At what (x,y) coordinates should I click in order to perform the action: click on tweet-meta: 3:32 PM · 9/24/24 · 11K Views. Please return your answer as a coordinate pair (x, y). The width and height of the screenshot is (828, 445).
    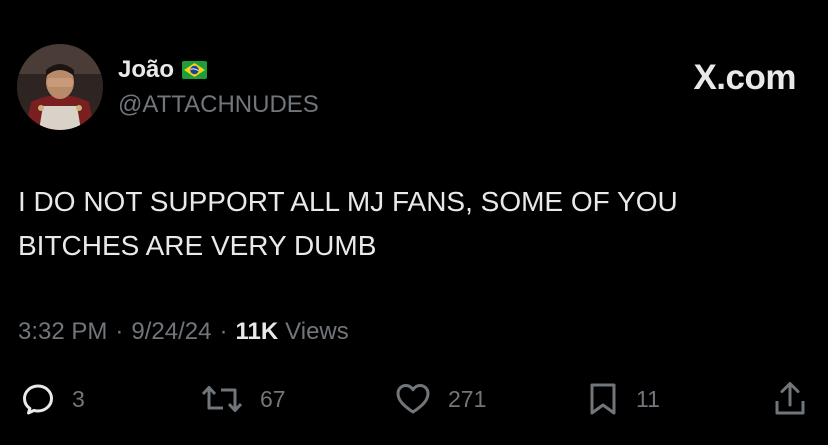
    Looking at the image, I should click on (183, 332).